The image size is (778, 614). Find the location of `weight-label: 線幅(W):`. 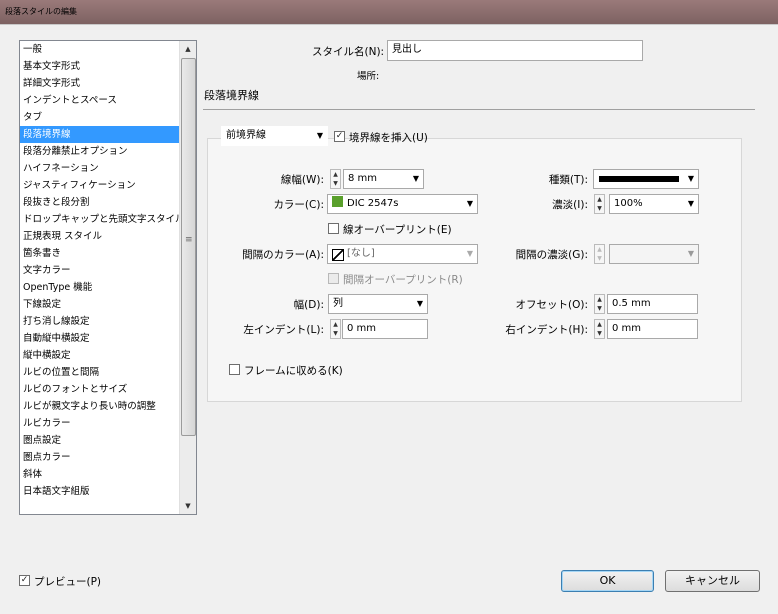

weight-label: 線幅(W): is located at coordinates (302, 180).